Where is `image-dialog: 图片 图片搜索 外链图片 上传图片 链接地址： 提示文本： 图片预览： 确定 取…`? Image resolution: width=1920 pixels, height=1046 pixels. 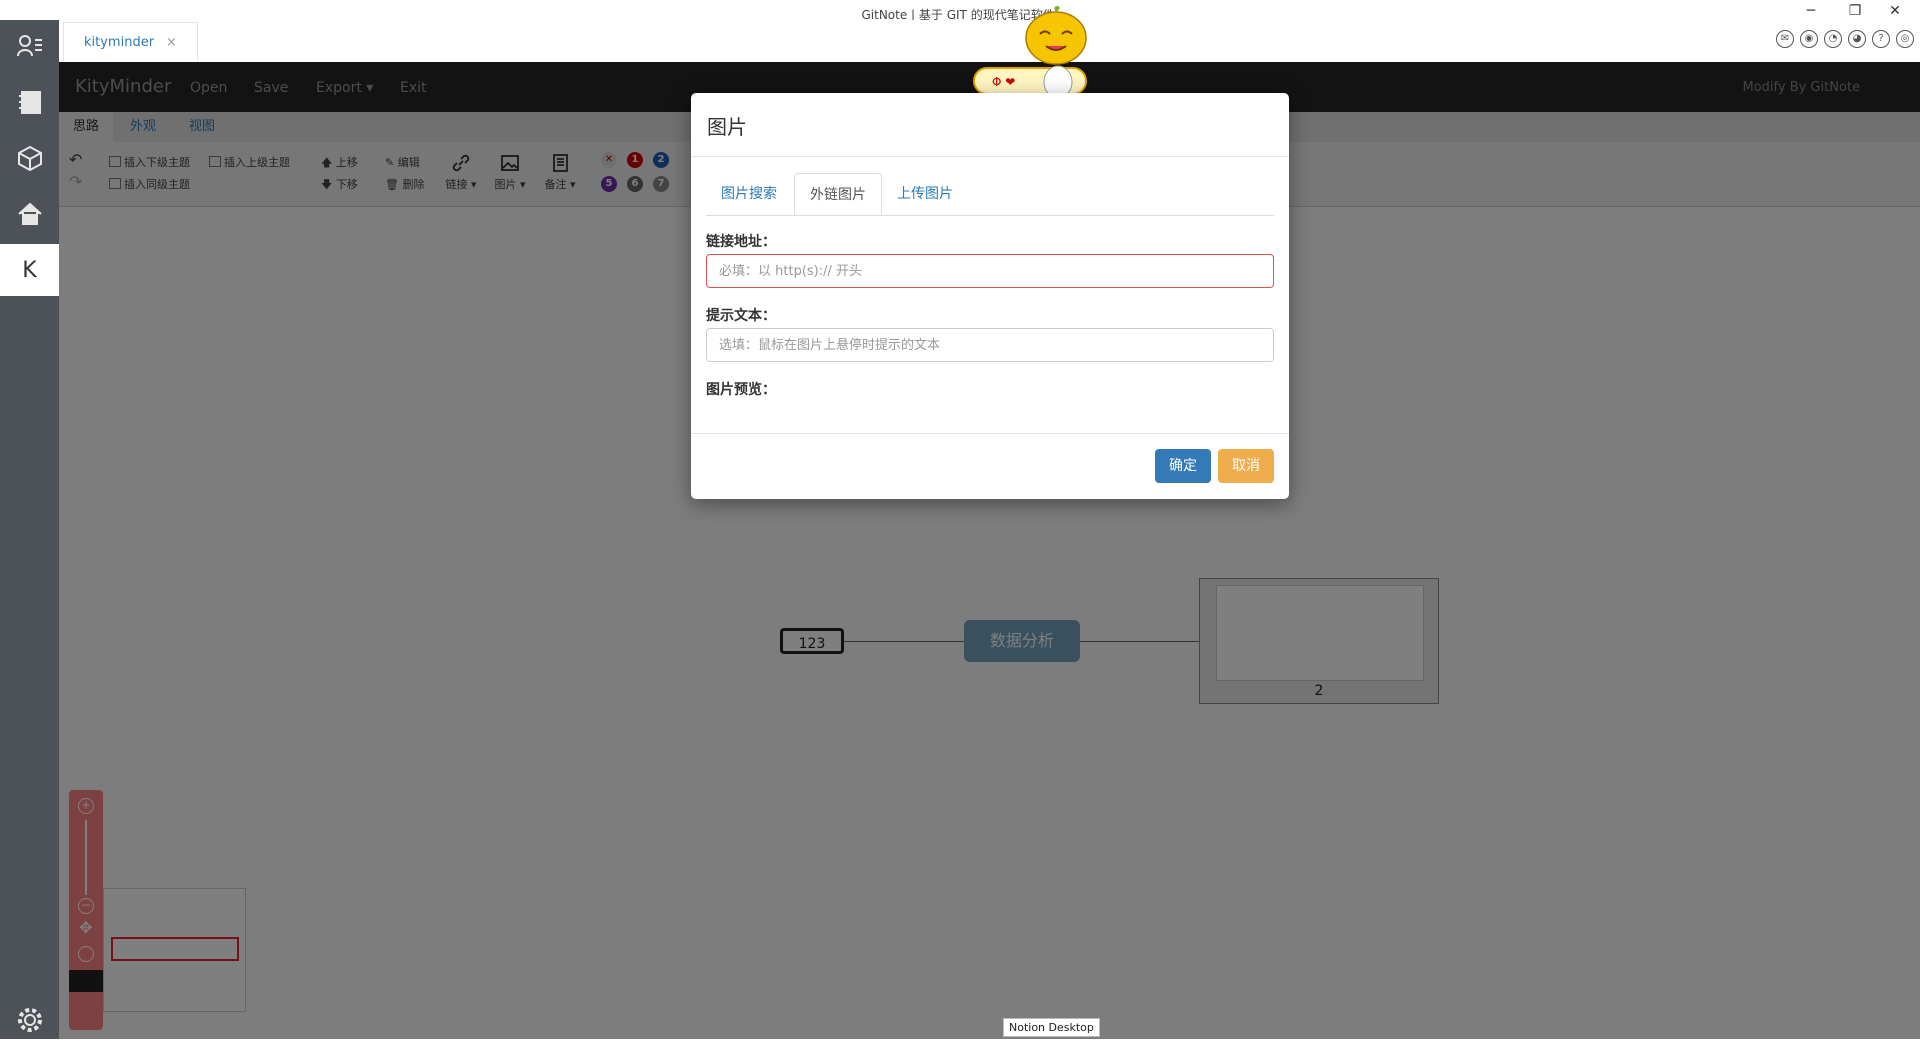 image-dialog: 图片 图片搜索 外链图片 上传图片 链接地址： 提示文本： 图片预览： 确定 取… is located at coordinates (990, 296).